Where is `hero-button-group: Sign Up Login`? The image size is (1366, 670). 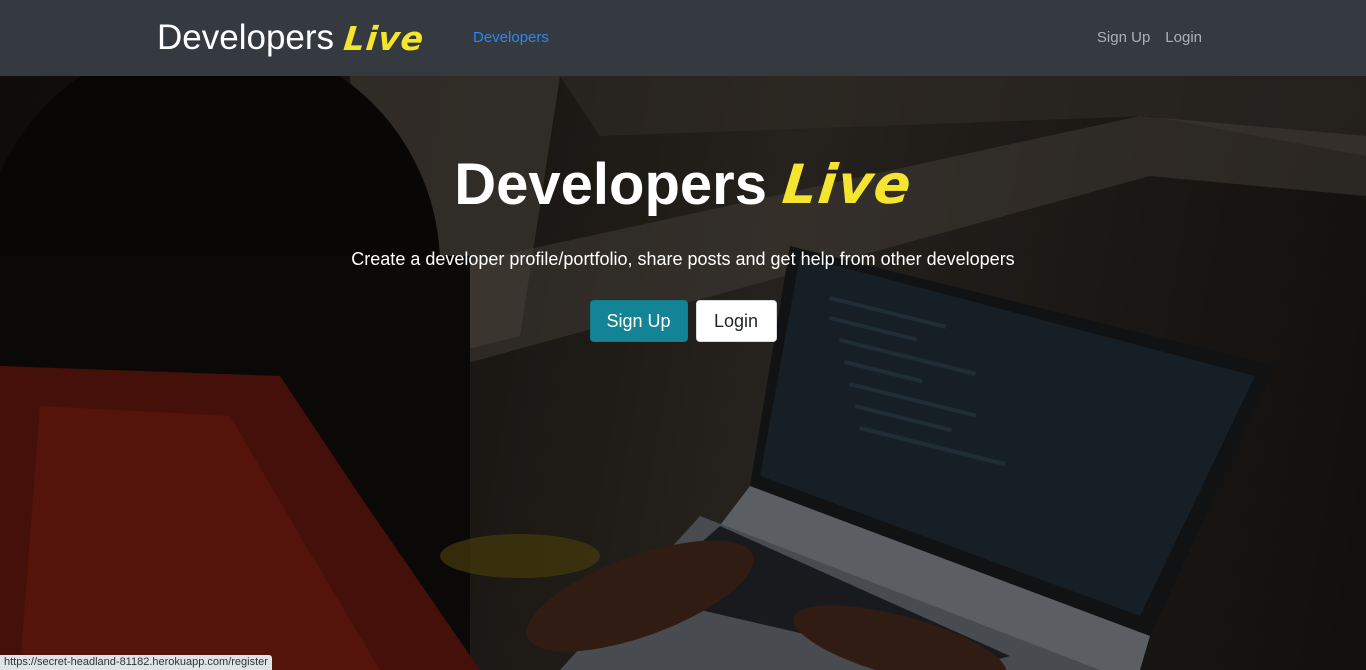 hero-button-group: Sign Up Login is located at coordinates (683, 321).